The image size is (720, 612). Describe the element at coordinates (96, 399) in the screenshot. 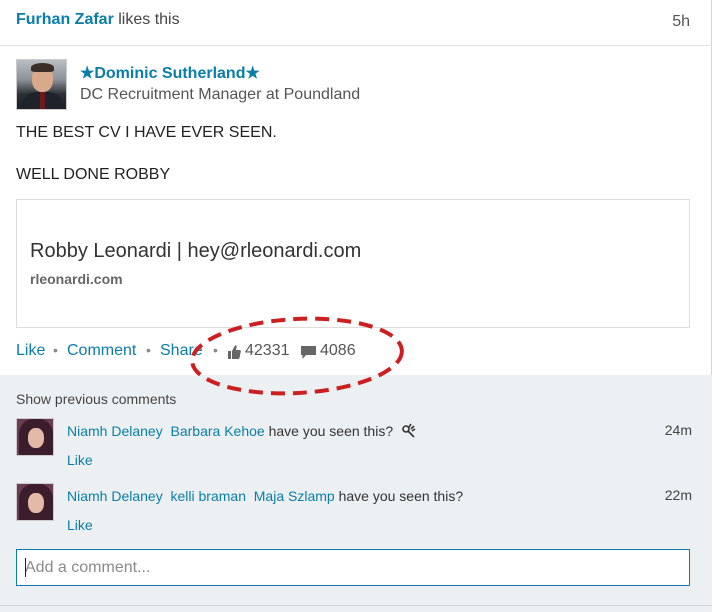

I see `show-previous-comments-link: Show previous comments` at that location.